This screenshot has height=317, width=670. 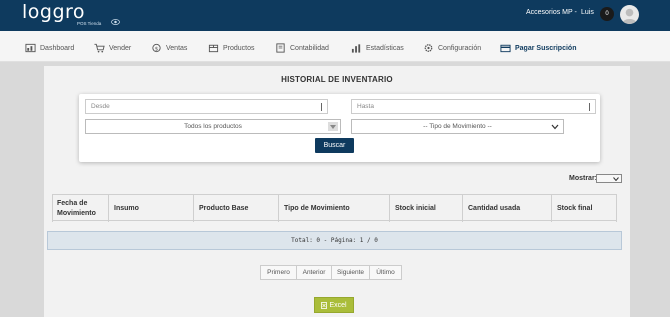 I want to click on nav-item-ventas: $ Ventas, so click(x=169, y=48).